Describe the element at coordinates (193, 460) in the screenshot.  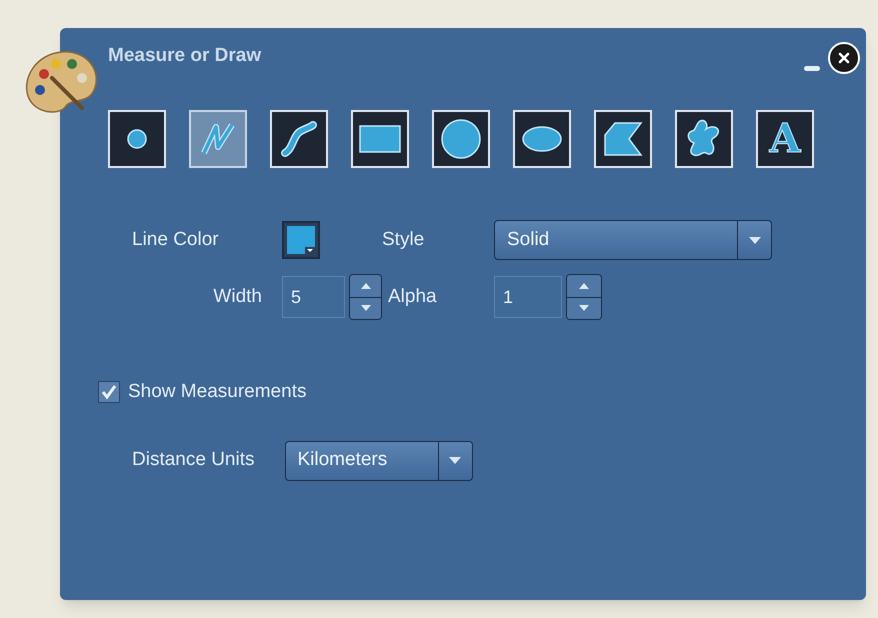
I see `distance-units-label: Distance Units` at that location.